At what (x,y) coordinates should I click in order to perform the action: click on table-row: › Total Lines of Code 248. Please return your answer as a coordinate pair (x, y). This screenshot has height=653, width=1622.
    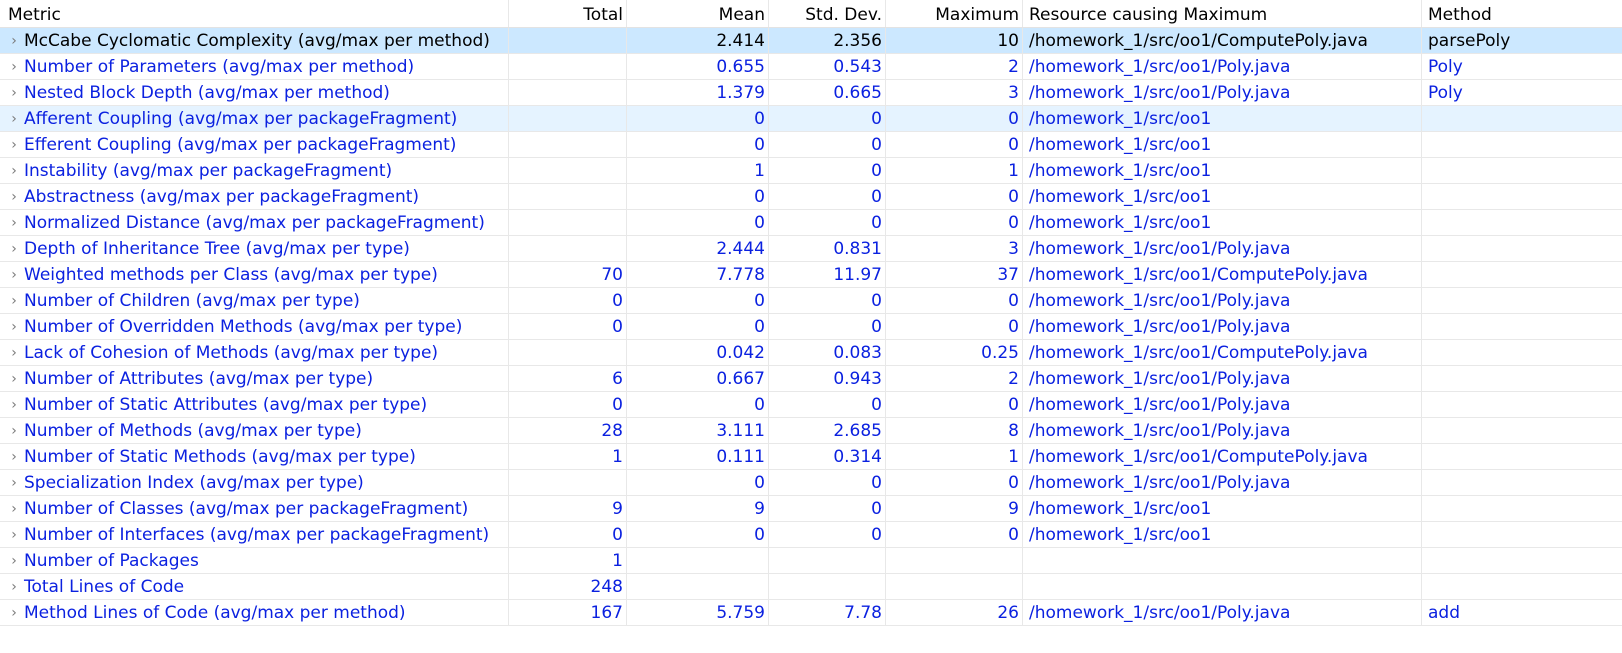
    Looking at the image, I should click on (811, 587).